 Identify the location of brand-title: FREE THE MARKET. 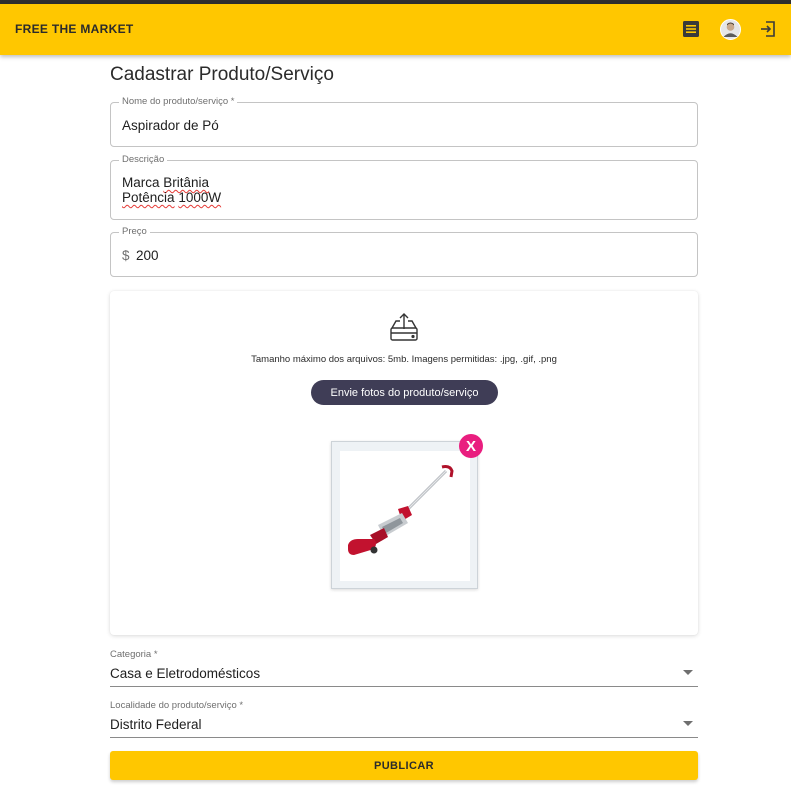
(74, 29).